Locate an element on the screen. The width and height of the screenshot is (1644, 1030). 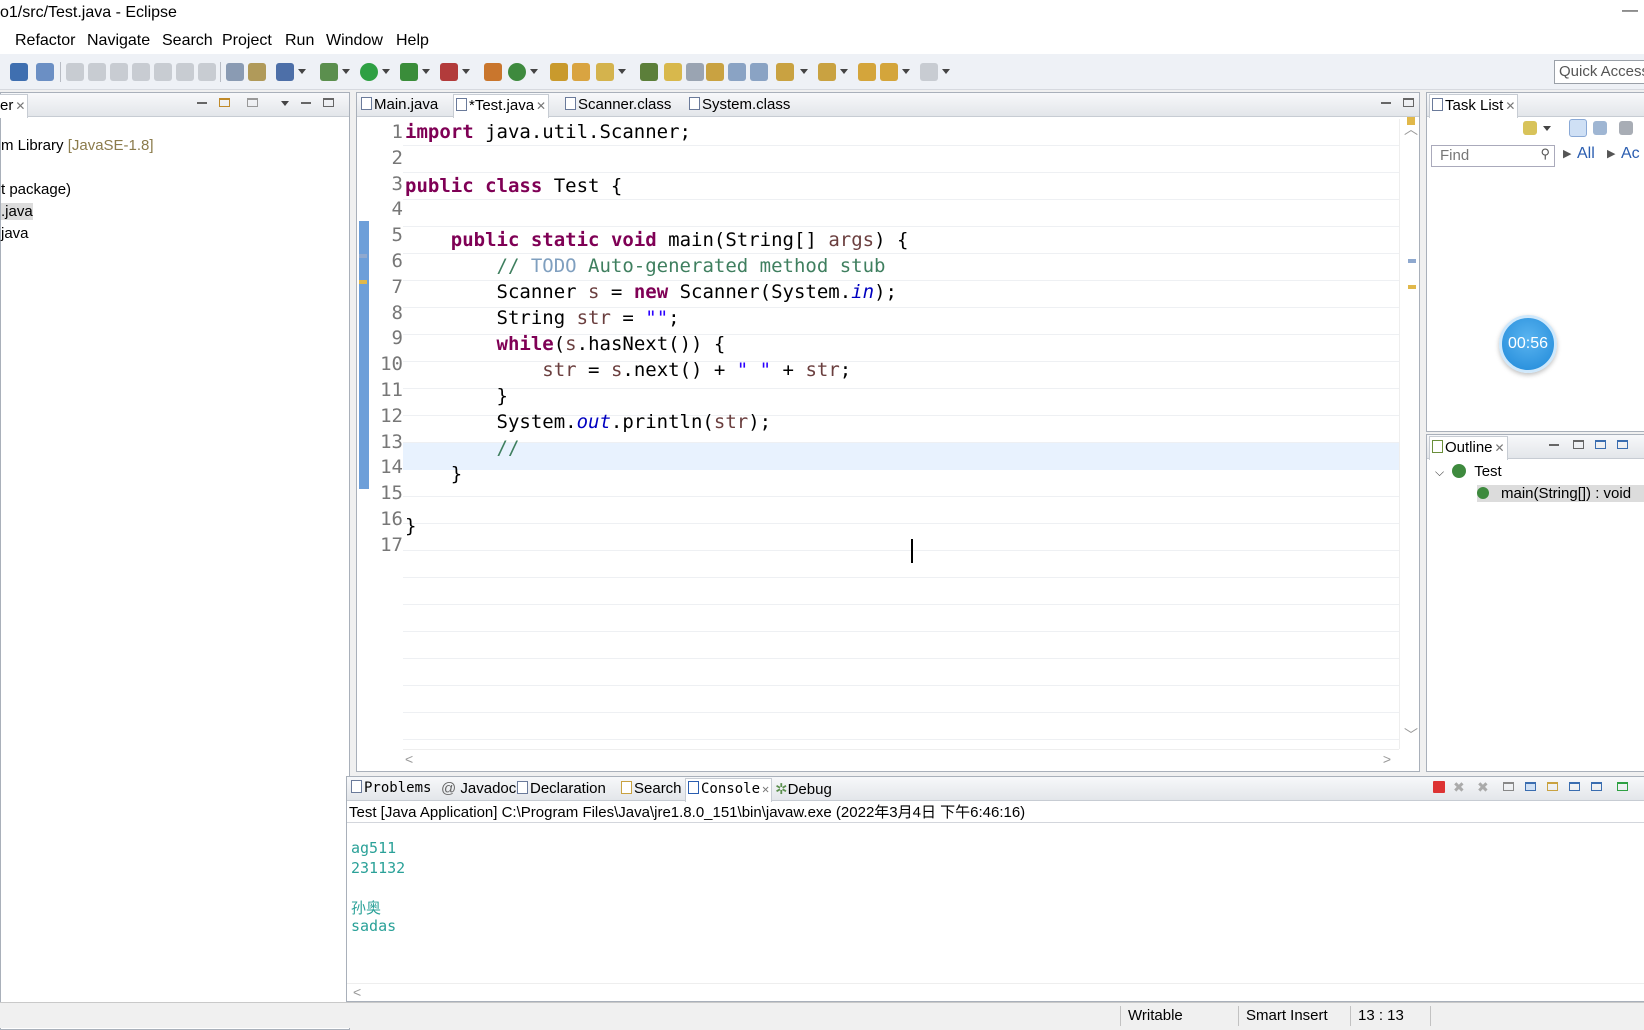
last-edit-location-icon is located at coordinates (867, 72).